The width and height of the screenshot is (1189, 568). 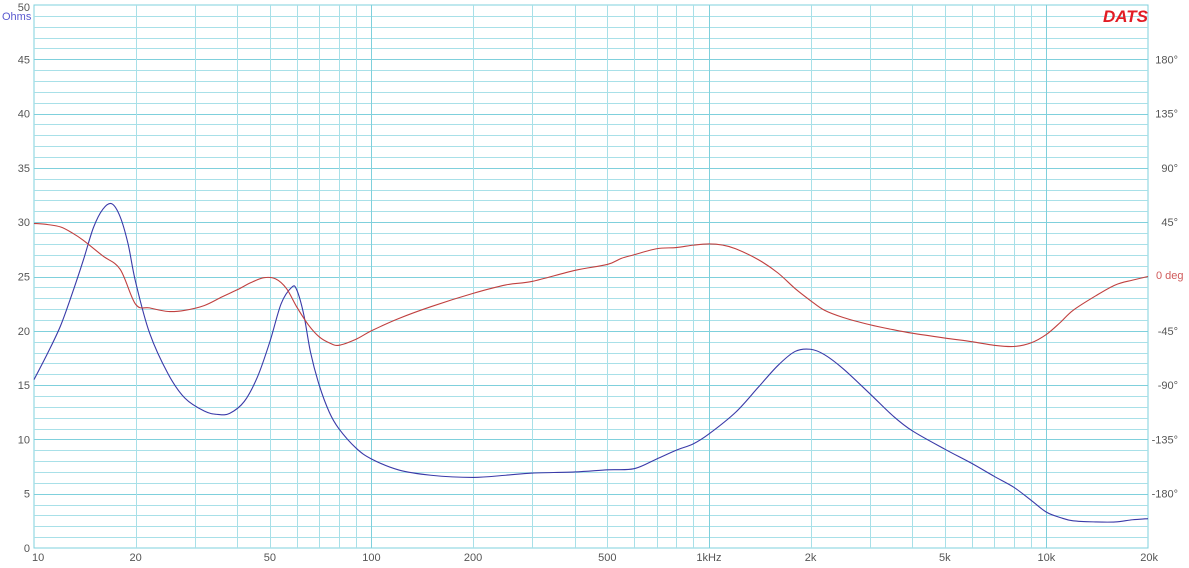 What do you see at coordinates (270, 558) in the screenshot?
I see `x-tick-label: 50` at bounding box center [270, 558].